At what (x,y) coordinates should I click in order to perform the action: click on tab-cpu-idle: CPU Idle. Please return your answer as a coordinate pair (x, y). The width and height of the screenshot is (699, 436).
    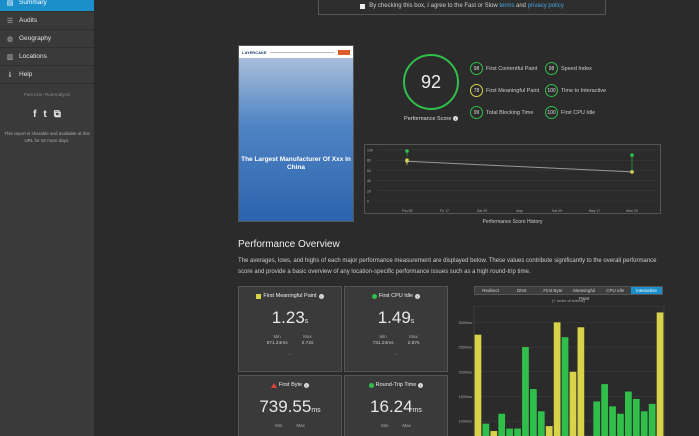
    Looking at the image, I should click on (615, 290).